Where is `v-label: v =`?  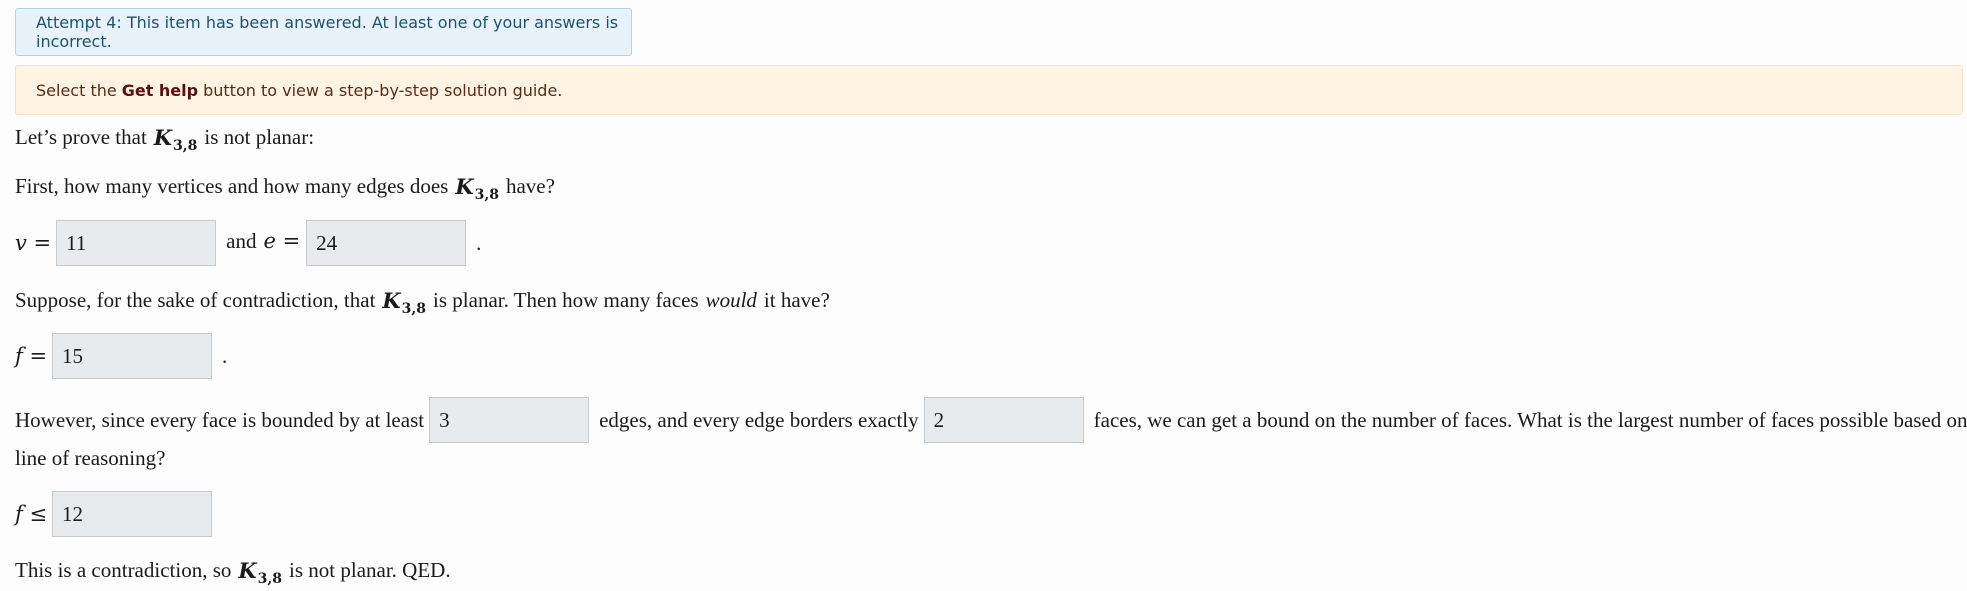 v-label: v = is located at coordinates (33, 243).